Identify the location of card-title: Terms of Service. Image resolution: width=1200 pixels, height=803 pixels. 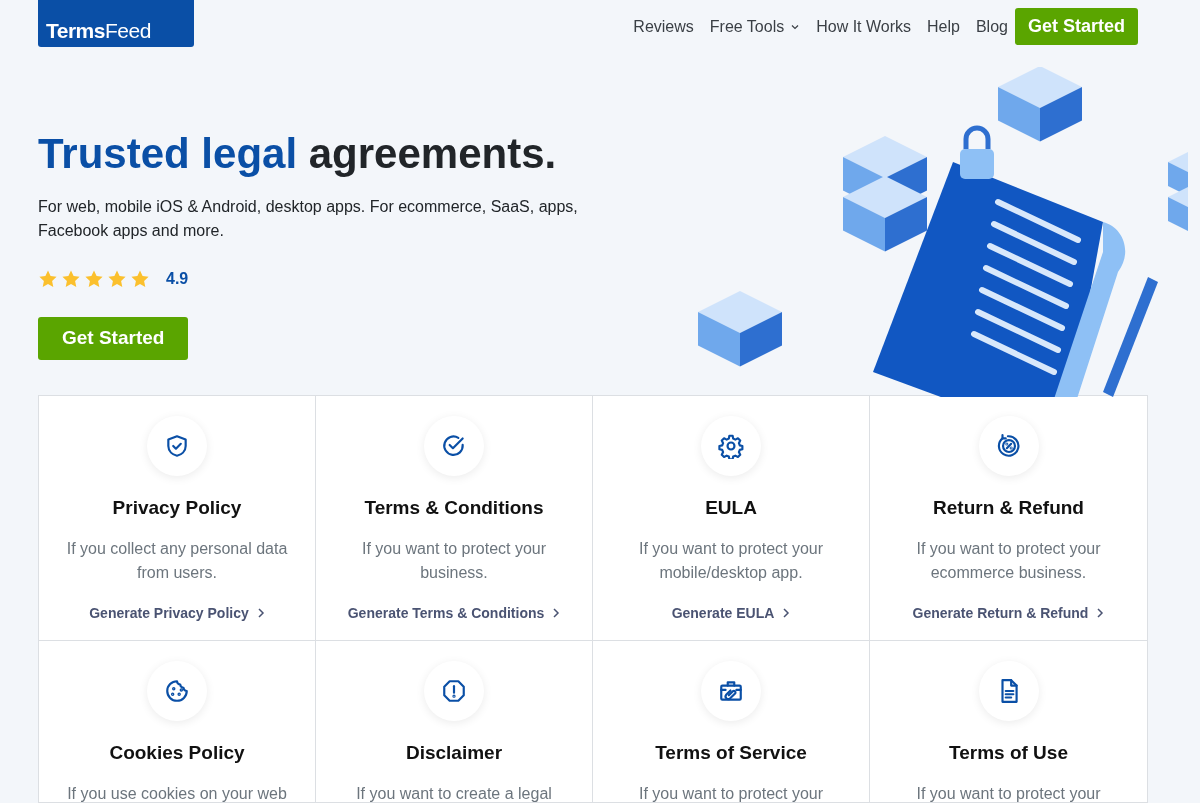
(731, 753).